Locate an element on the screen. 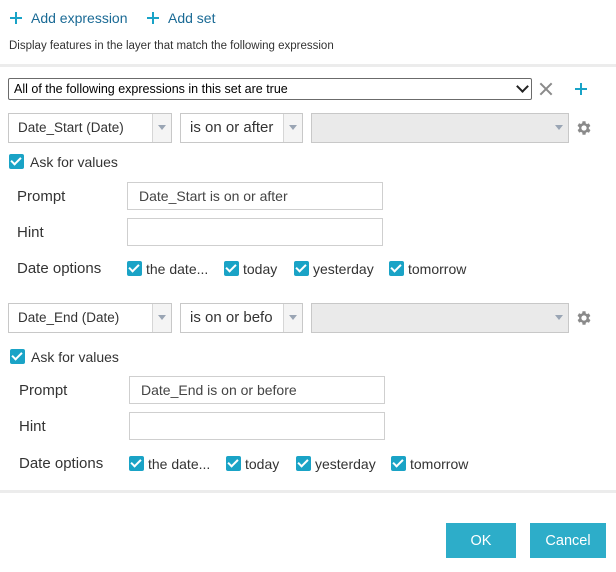 This screenshot has width=616, height=572. operator-select: is on or after is located at coordinates (241, 128).